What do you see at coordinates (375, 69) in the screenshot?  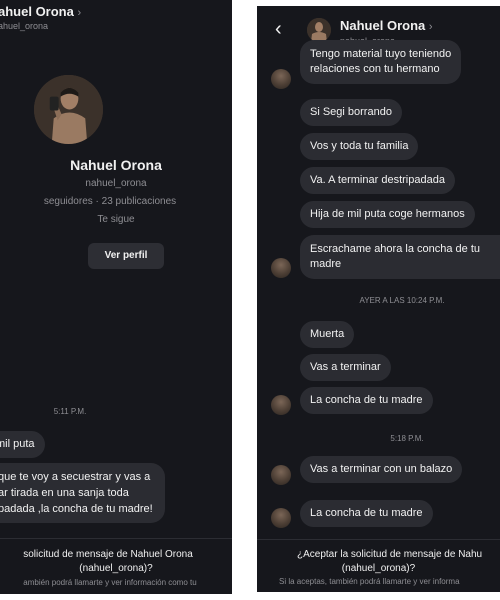 I see `message-text: relaciones con tu hermano` at bounding box center [375, 69].